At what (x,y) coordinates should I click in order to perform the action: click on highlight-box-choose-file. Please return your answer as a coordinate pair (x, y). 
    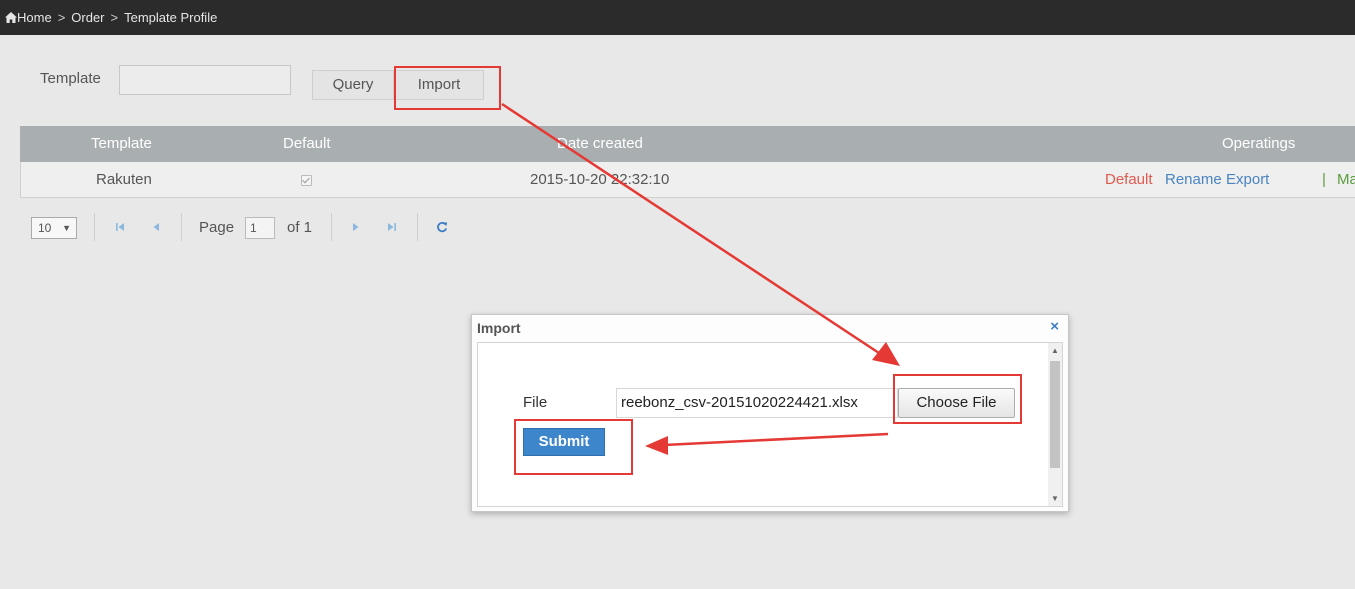
    Looking at the image, I should click on (957, 399).